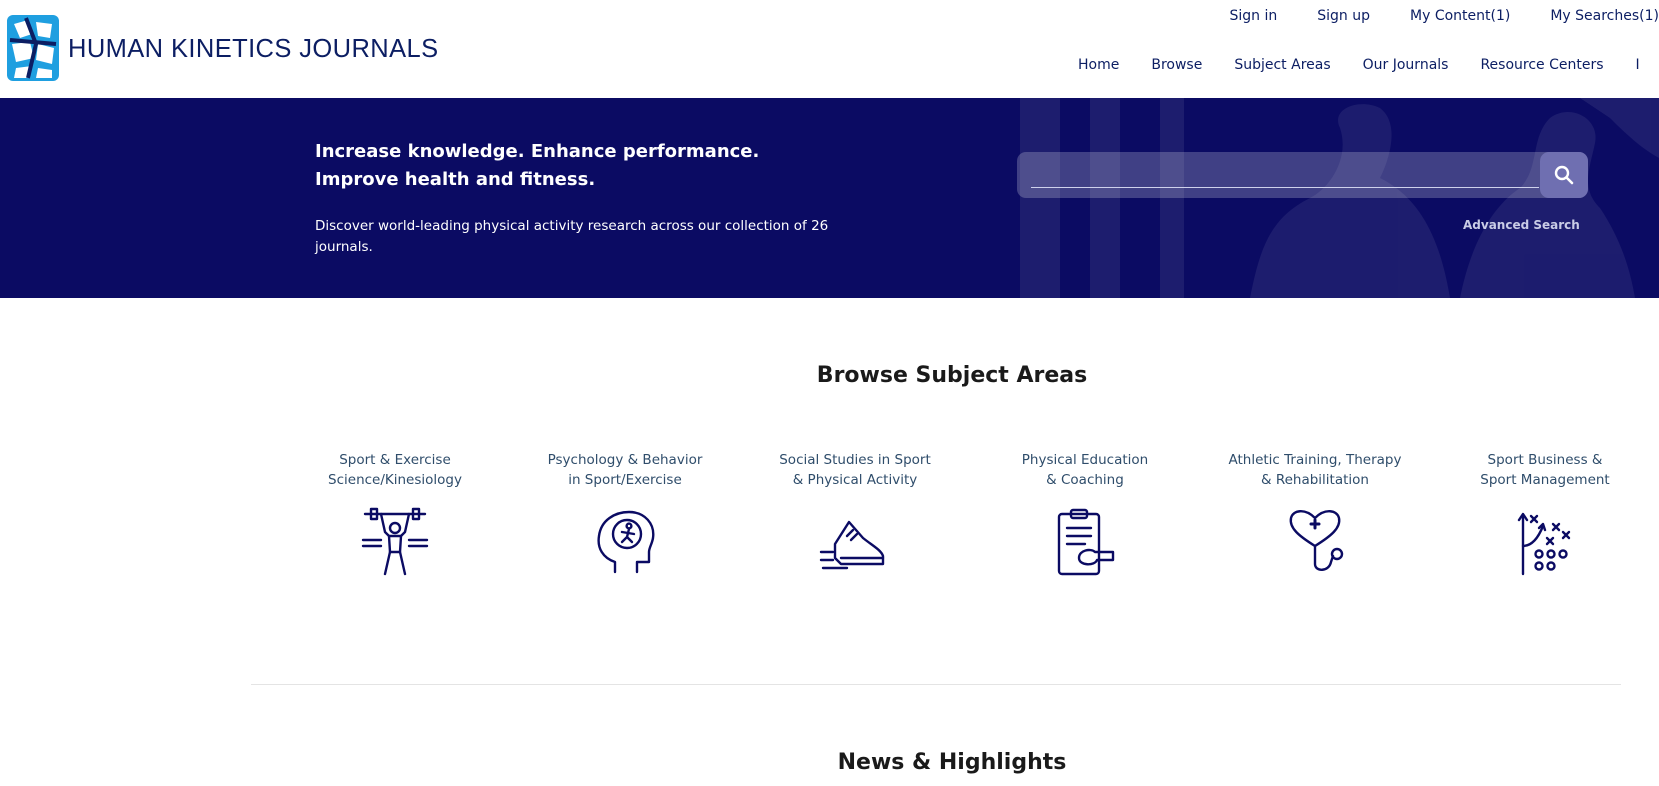  I want to click on news-highlights-heading: News & Highlights, so click(952, 762).